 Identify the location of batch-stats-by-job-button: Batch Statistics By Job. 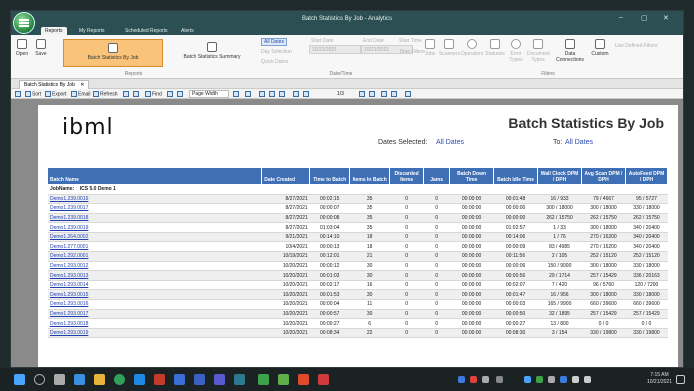
(113, 53).